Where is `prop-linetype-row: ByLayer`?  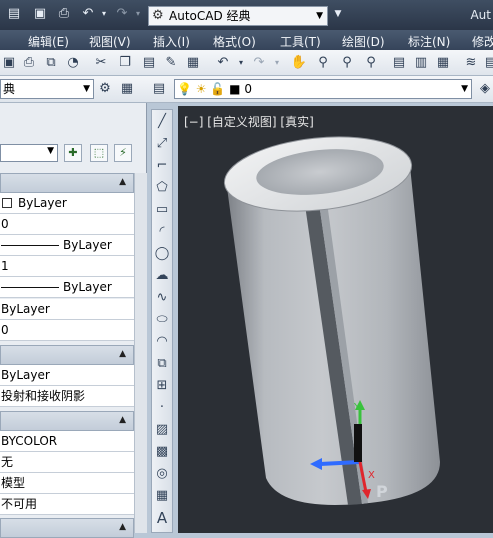
prop-linetype-row: ByLayer is located at coordinates (67, 245).